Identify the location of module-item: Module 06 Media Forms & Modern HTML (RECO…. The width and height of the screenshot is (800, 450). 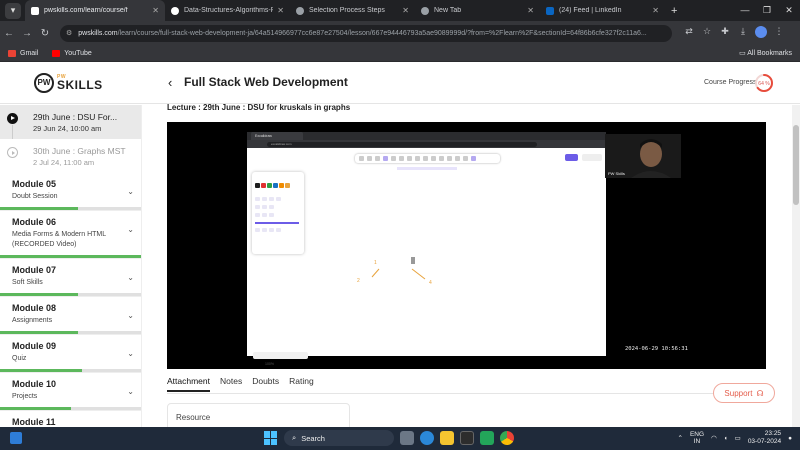
(70, 235).